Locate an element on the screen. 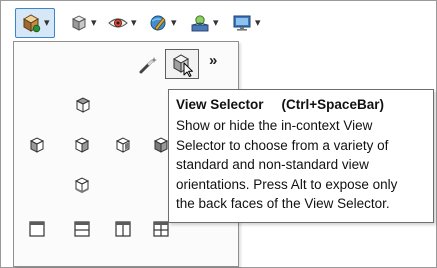 Image resolution: width=437 pixels, height=268 pixels. tooltip-shortcut: (Ctrl+SpaceBar) is located at coordinates (332, 104).